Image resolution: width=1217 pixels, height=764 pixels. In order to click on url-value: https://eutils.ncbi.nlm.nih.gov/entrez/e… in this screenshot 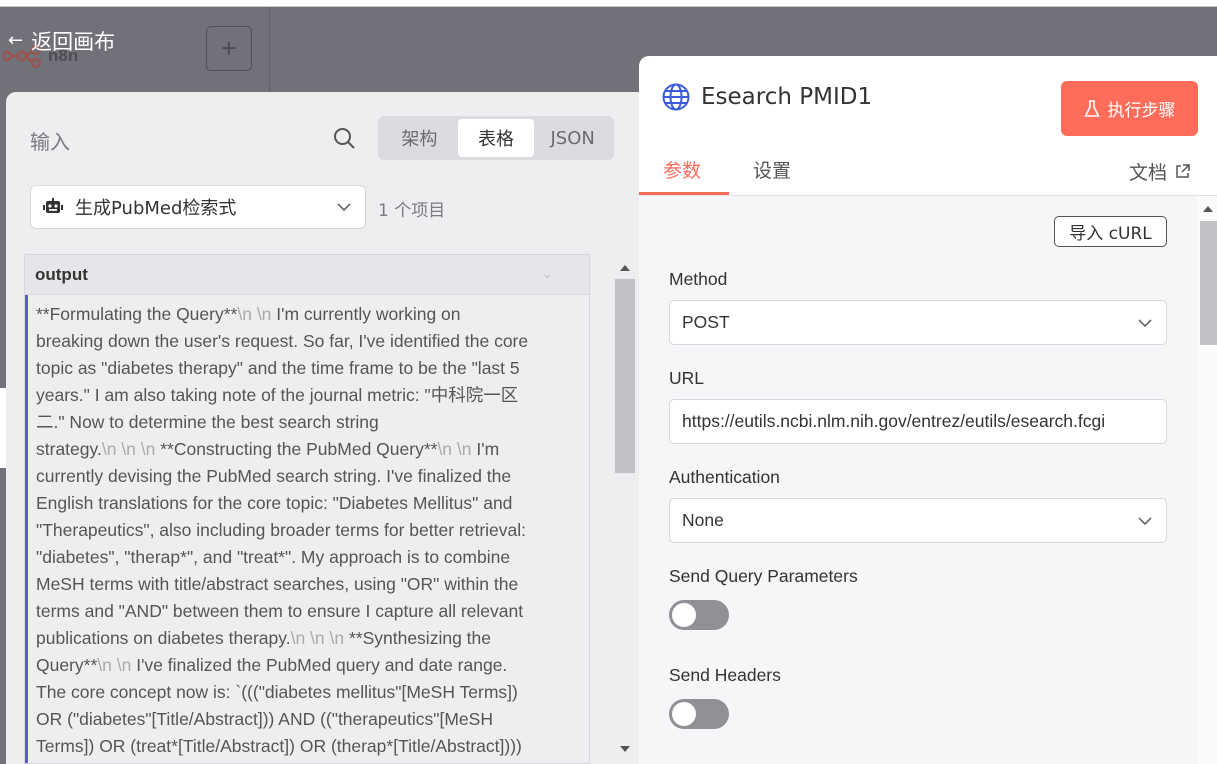, I will do `click(894, 421)`.